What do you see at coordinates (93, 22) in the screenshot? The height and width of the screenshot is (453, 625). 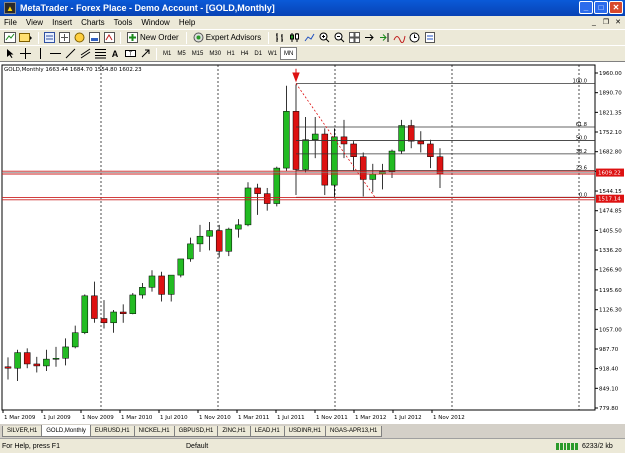 I see `menu-charts: Charts` at bounding box center [93, 22].